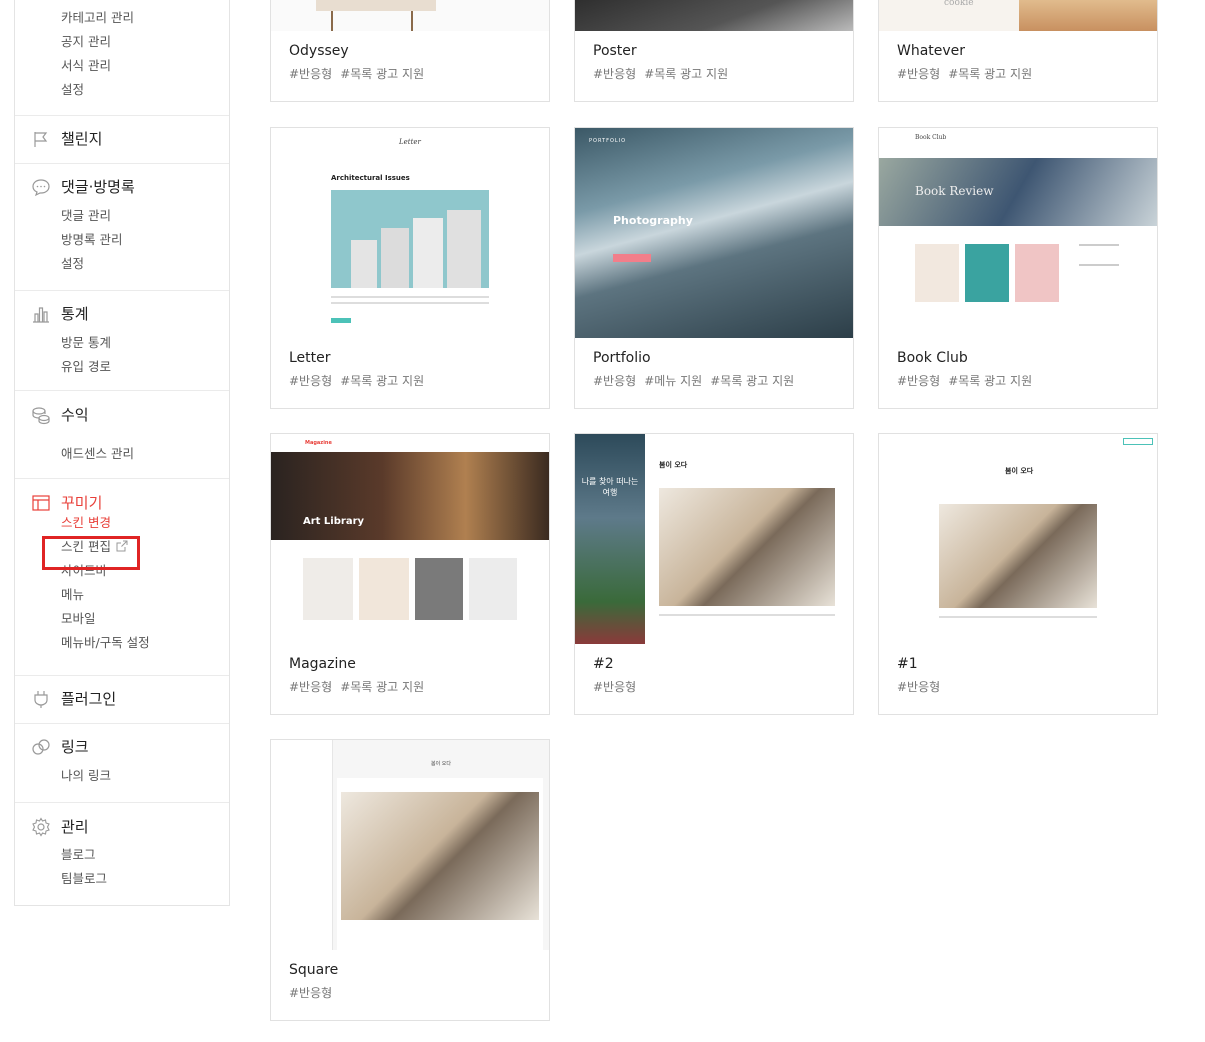 This screenshot has height=1042, width=1205. What do you see at coordinates (122, 58) in the screenshot?
I see `sidebar-section-blog: 카테고리 관리 공지 관리 서식 관리 설정` at bounding box center [122, 58].